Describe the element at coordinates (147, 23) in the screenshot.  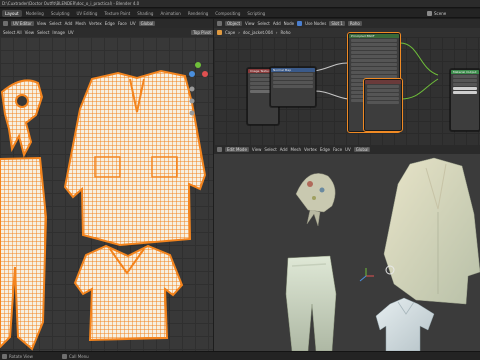
I see `uv-sync-dropdown: Global` at that location.